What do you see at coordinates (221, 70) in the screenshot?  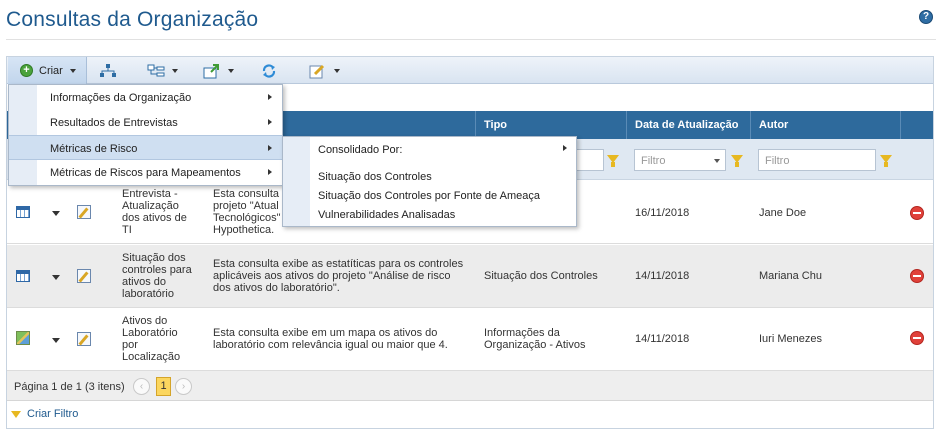 I see `export-button` at bounding box center [221, 70].